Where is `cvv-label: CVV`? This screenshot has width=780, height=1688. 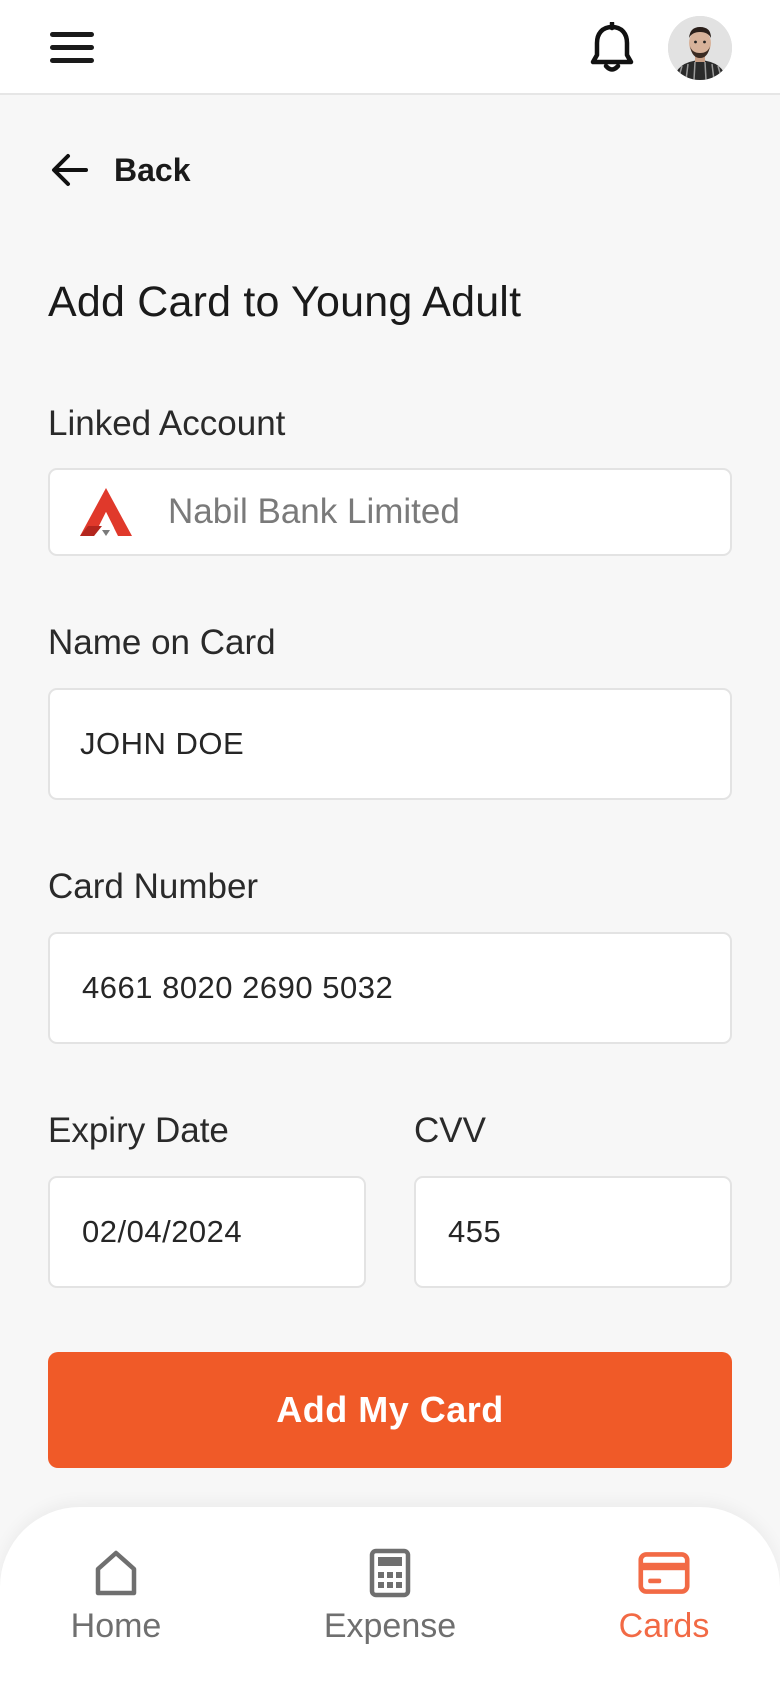
cvv-label: CVV is located at coordinates (450, 1130).